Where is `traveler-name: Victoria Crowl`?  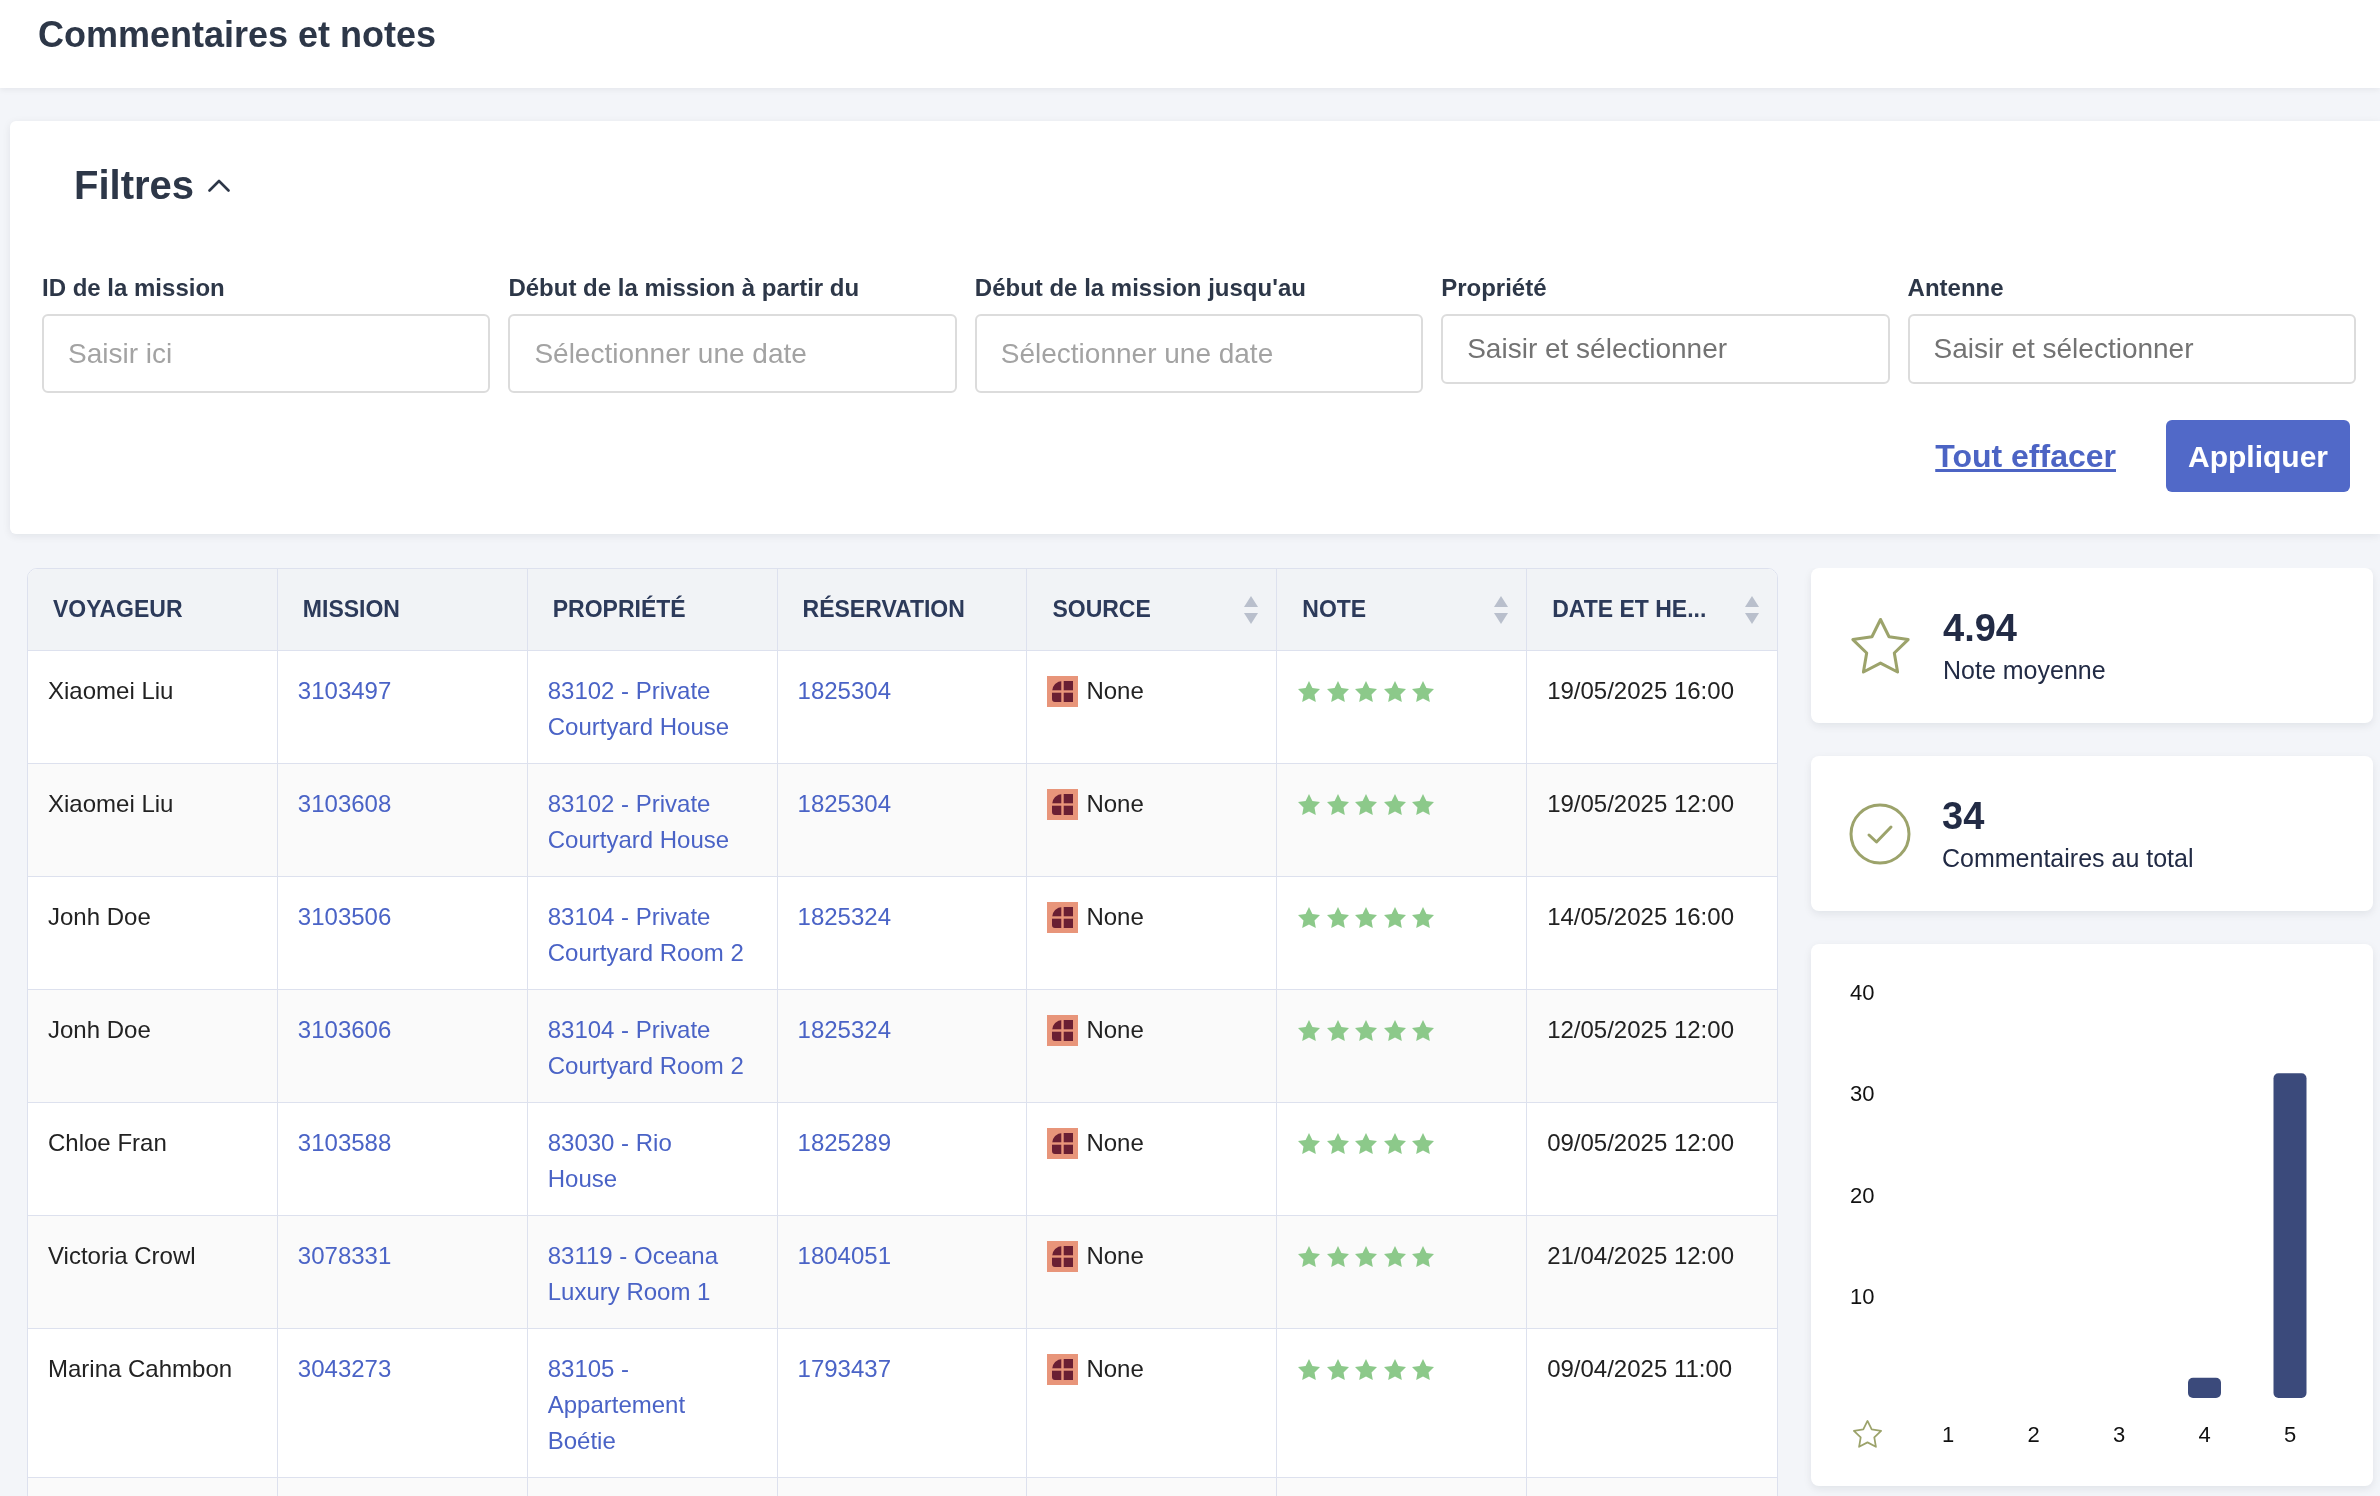 traveler-name: Victoria Crowl is located at coordinates (122, 1255).